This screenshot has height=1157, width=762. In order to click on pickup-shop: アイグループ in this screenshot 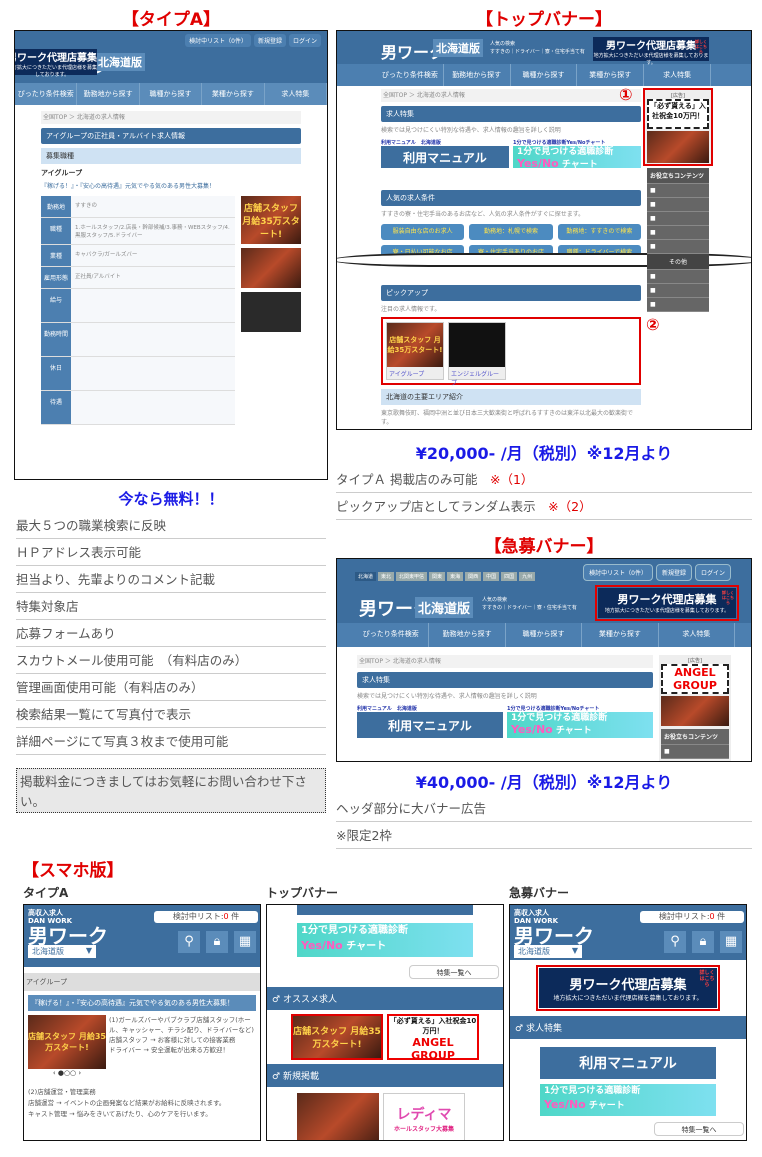, I will do `click(415, 373)`.